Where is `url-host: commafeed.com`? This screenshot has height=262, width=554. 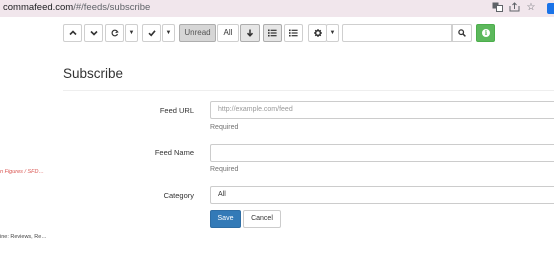
url-host: commafeed.com is located at coordinates (38, 7).